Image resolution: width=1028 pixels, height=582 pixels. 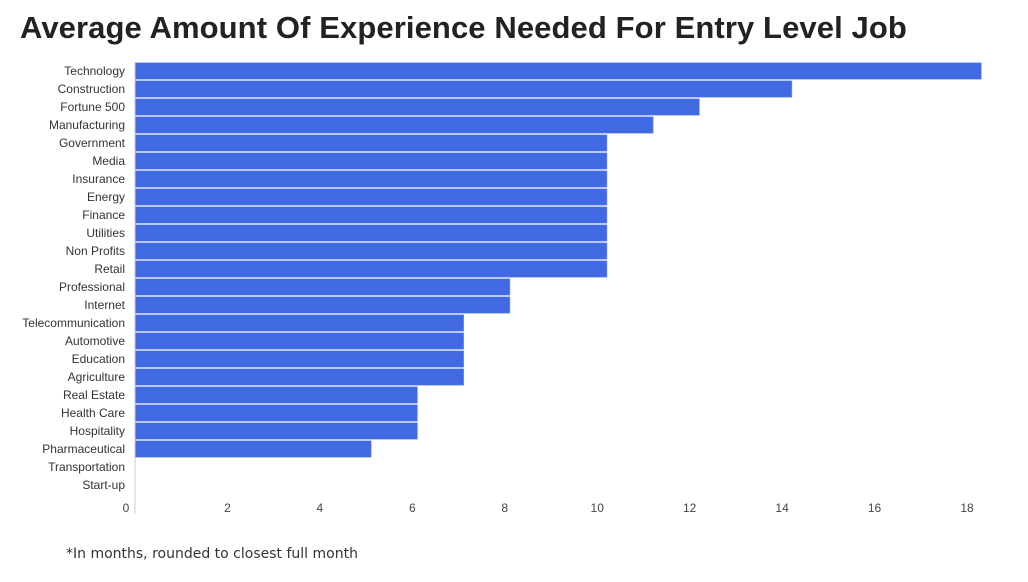 What do you see at coordinates (276, 431) in the screenshot?
I see `bar-hospitality` at bounding box center [276, 431].